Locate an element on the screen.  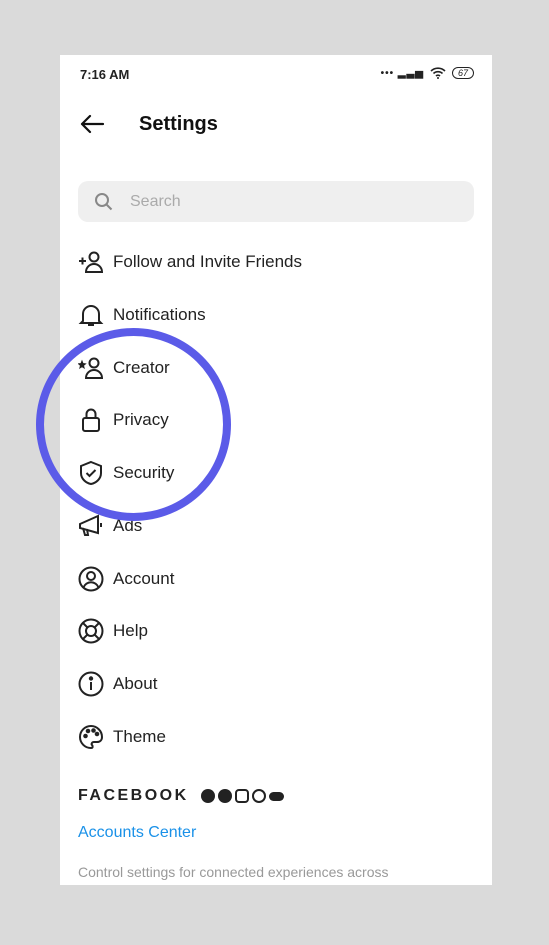
oculus-icon is located at coordinates (276, 796).